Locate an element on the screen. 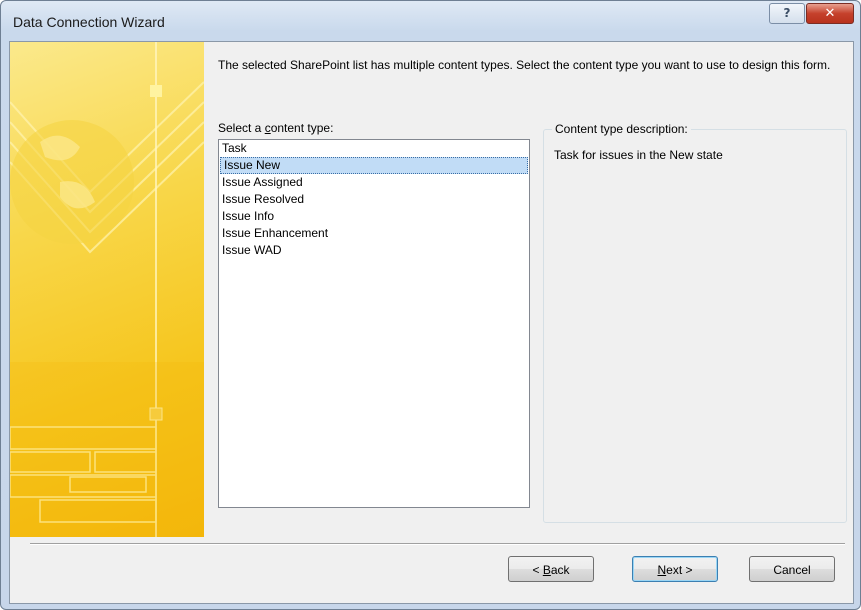 This screenshot has width=861, height=610. list-item-issue-resolved: Issue Resolved is located at coordinates (374, 199).